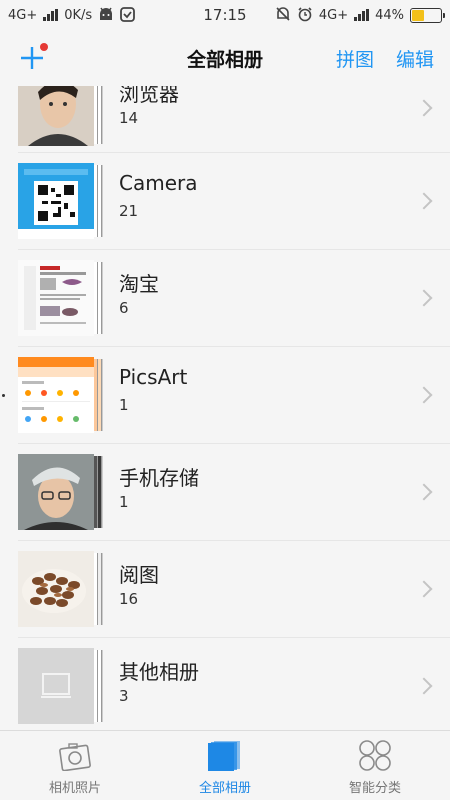 The image size is (450, 800). What do you see at coordinates (283, 15) in the screenshot?
I see `mute-icon` at bounding box center [283, 15].